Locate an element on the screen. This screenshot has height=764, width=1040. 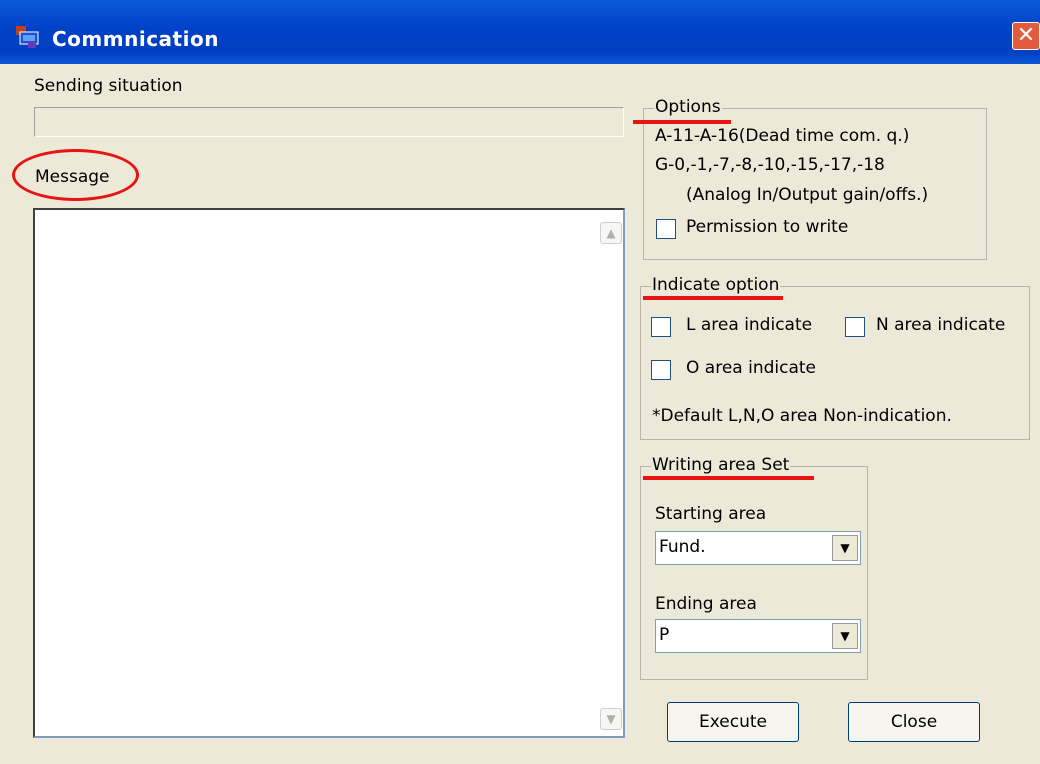
scroll-up-icon: ▲ is located at coordinates (611, 233).